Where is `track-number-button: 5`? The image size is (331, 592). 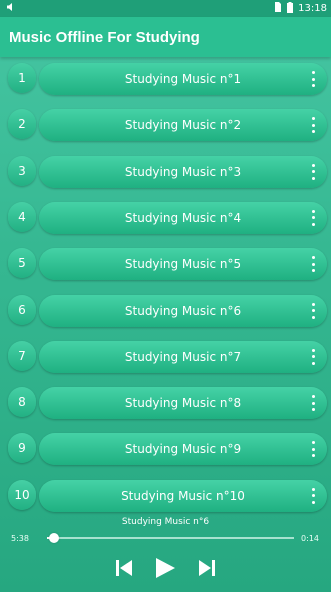
track-number-button: 5 is located at coordinates (22, 263).